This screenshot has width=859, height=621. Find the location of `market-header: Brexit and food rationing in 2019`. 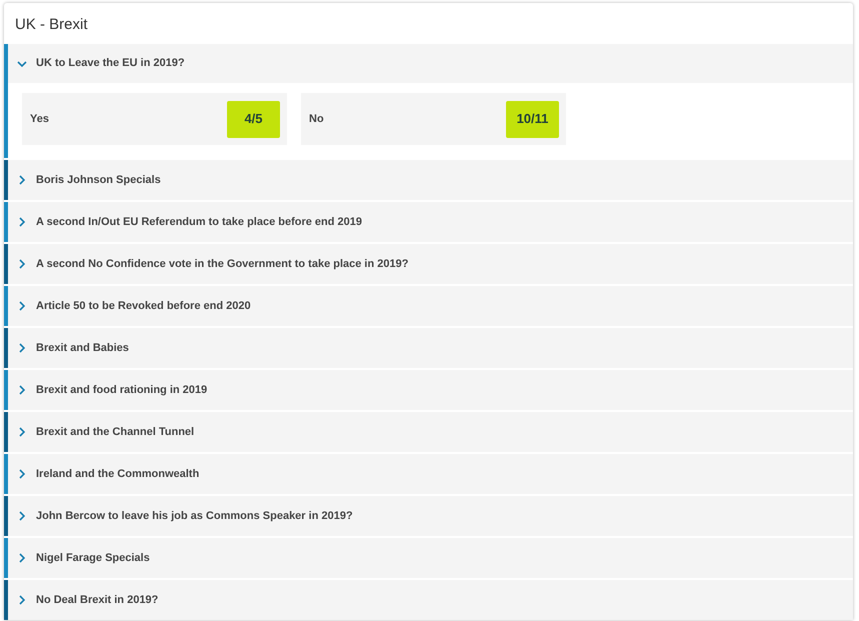

market-header: Brexit and food rationing in 2019 is located at coordinates (430, 390).